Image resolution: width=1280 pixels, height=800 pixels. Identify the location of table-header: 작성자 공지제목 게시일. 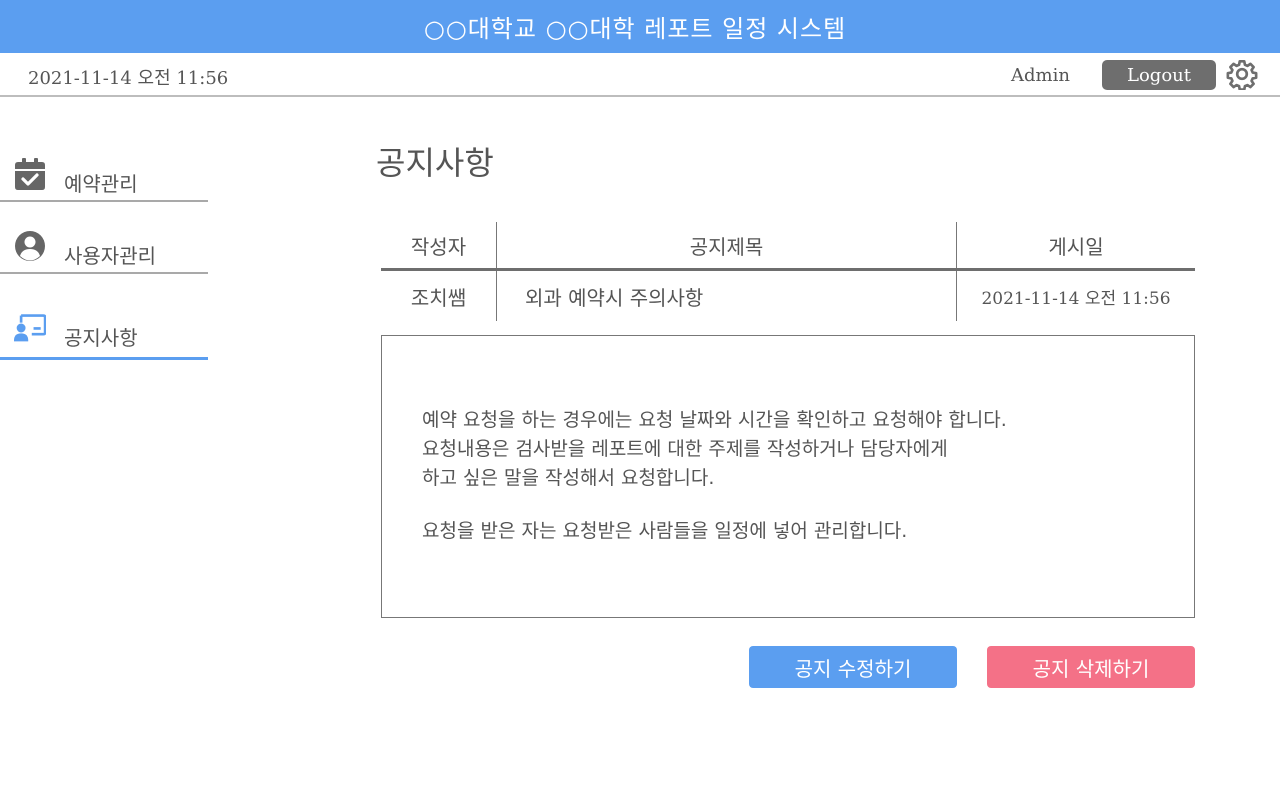
(788, 246).